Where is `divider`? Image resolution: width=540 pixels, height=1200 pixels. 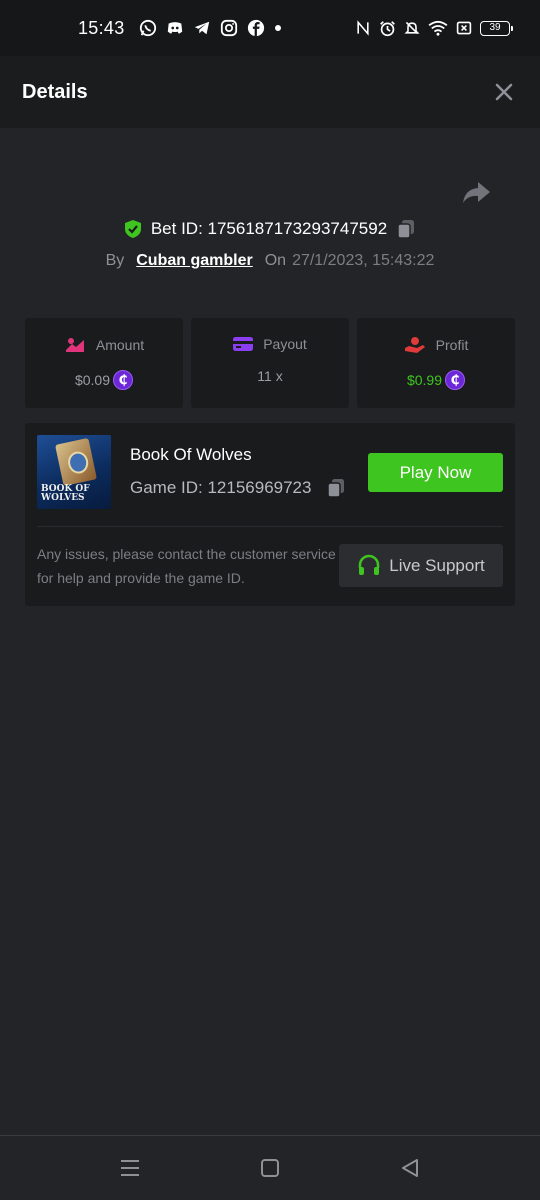 divider is located at coordinates (270, 526).